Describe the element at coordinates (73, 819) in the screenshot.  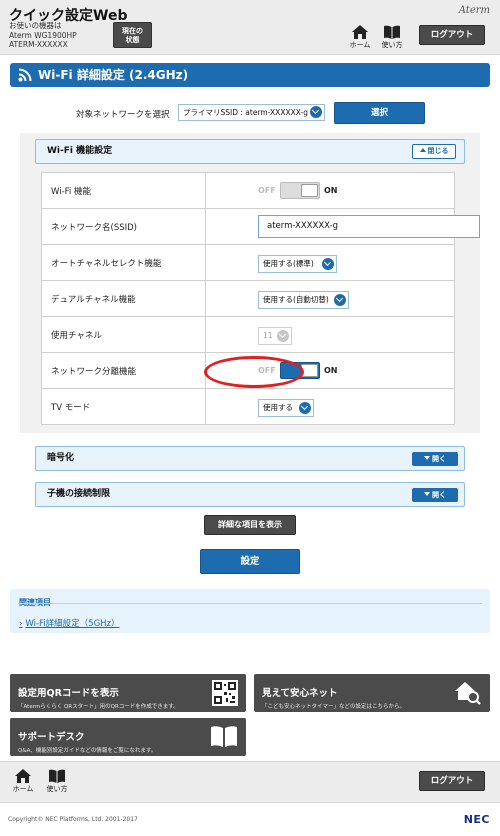
I see `copyright: Copyright© NEC Platforms, Ltd. 2001-2017` at that location.